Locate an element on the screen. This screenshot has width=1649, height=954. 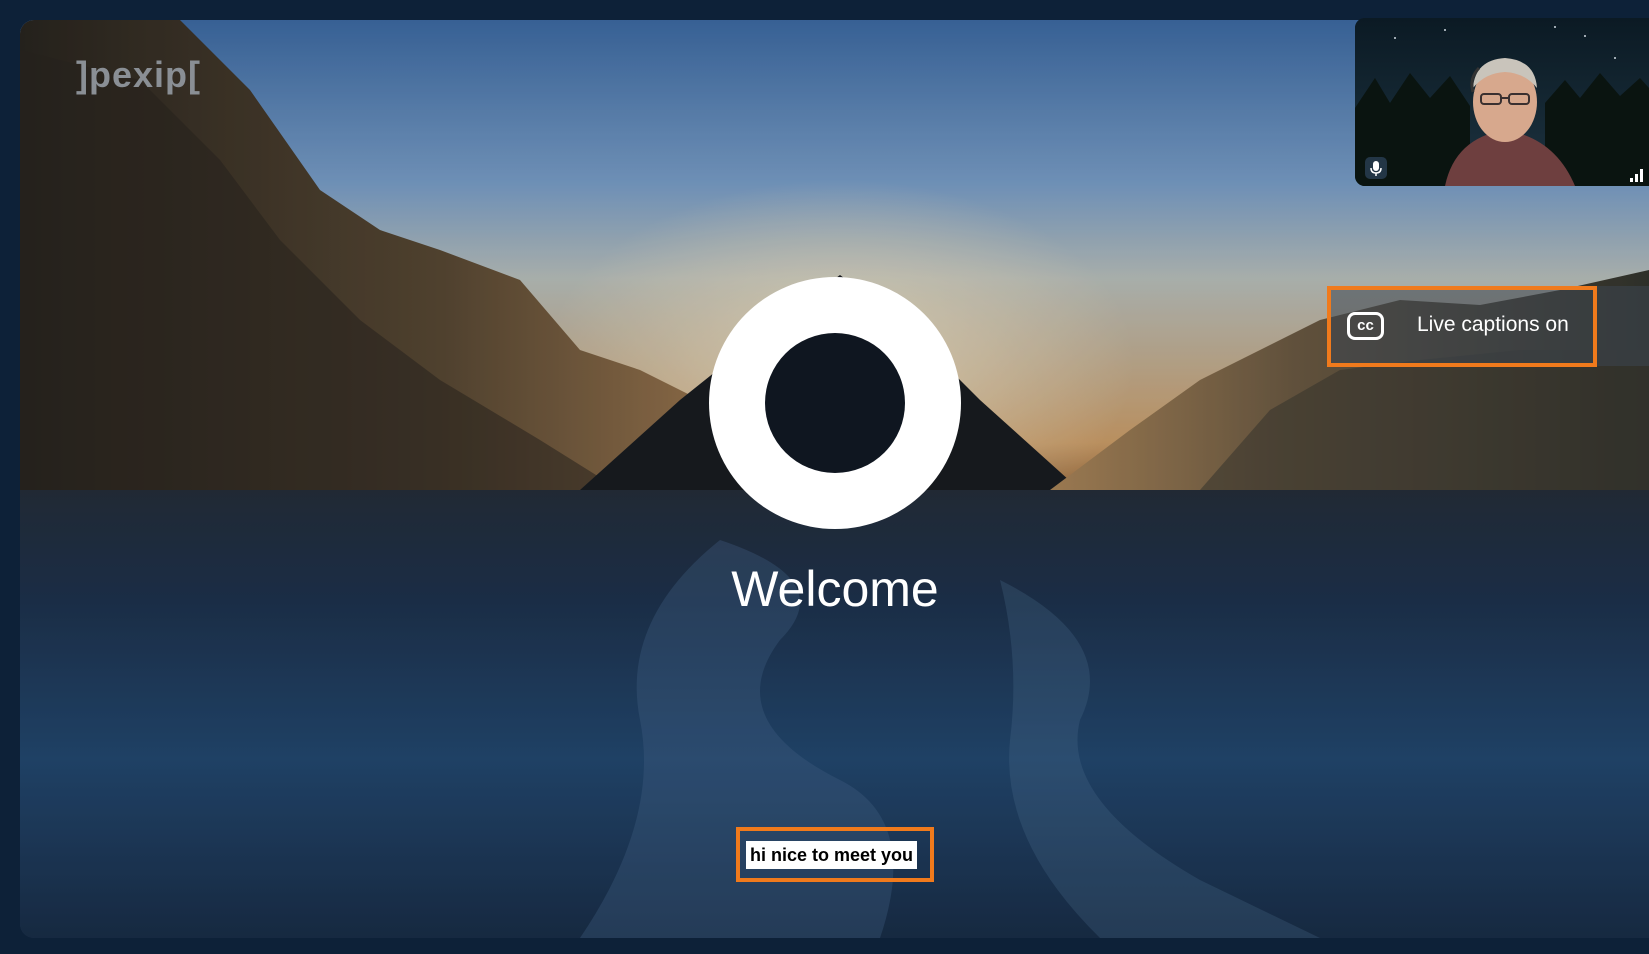
closed-captions-icon: cc is located at coordinates (1365, 326).